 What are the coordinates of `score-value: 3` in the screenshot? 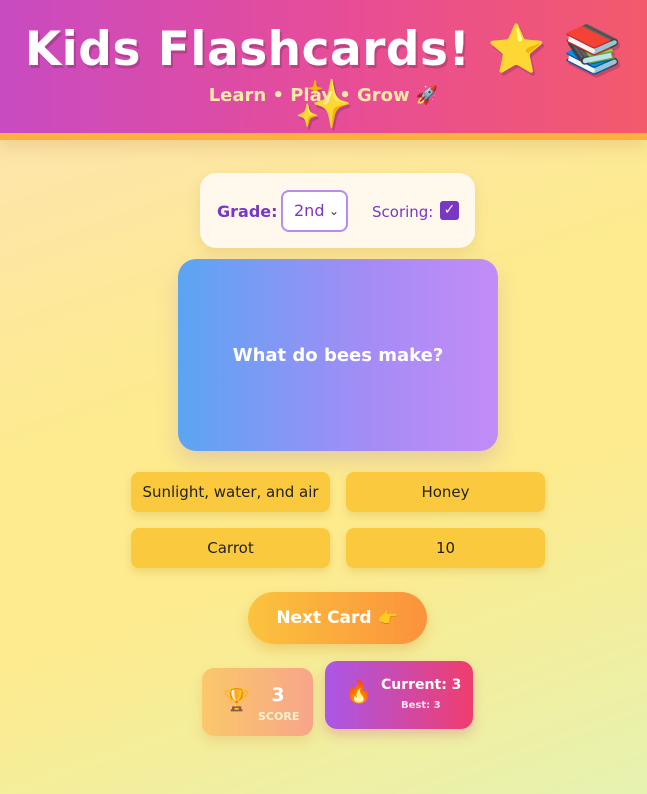 It's located at (278, 695).